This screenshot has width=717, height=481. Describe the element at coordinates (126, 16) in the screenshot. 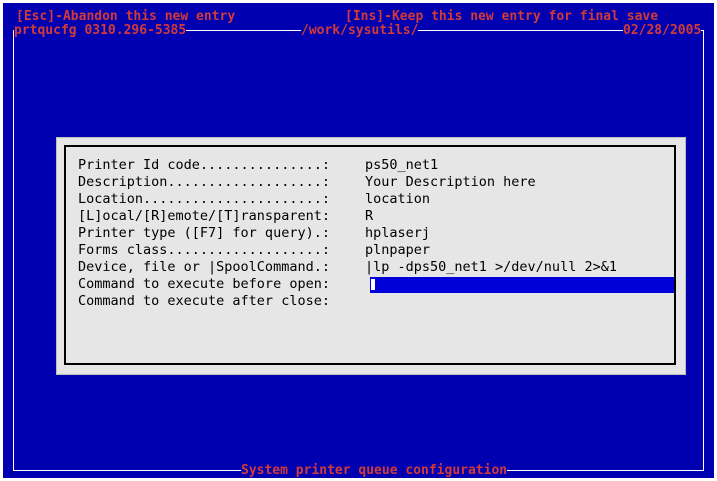

I see `esc-abandon-hint: [Esc]-Abandon this new entry` at that location.